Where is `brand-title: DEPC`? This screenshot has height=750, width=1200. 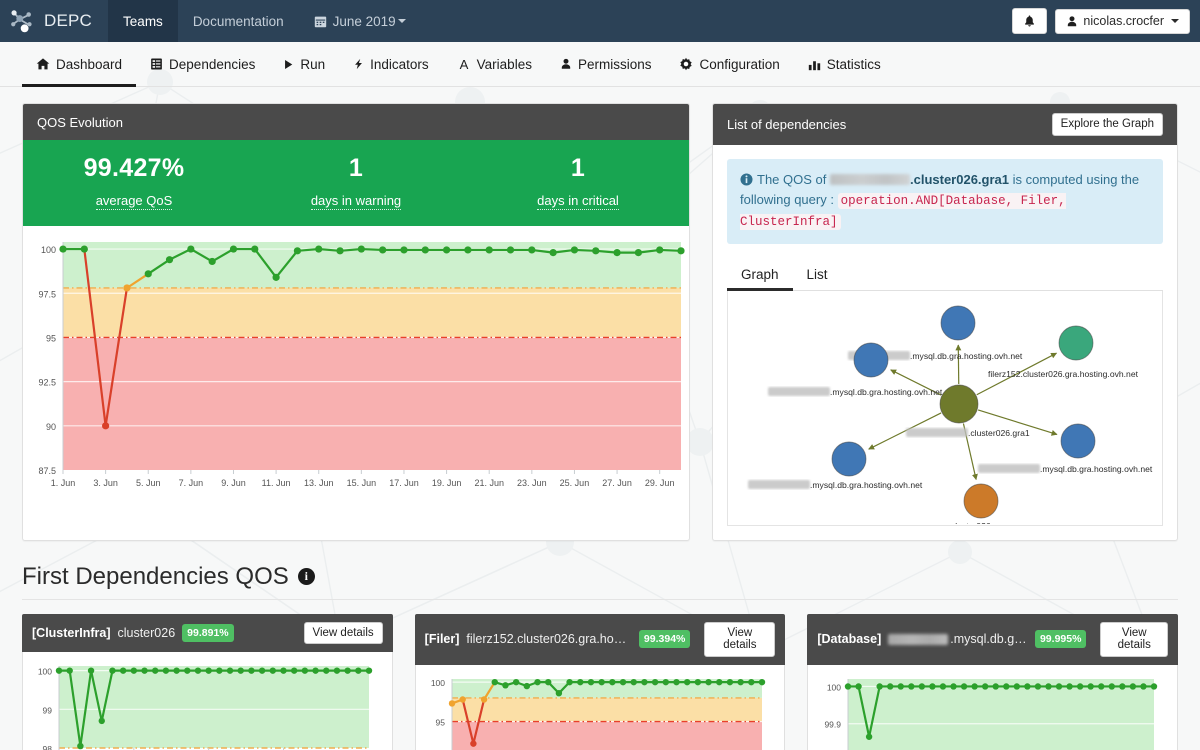 brand-title: DEPC is located at coordinates (68, 20).